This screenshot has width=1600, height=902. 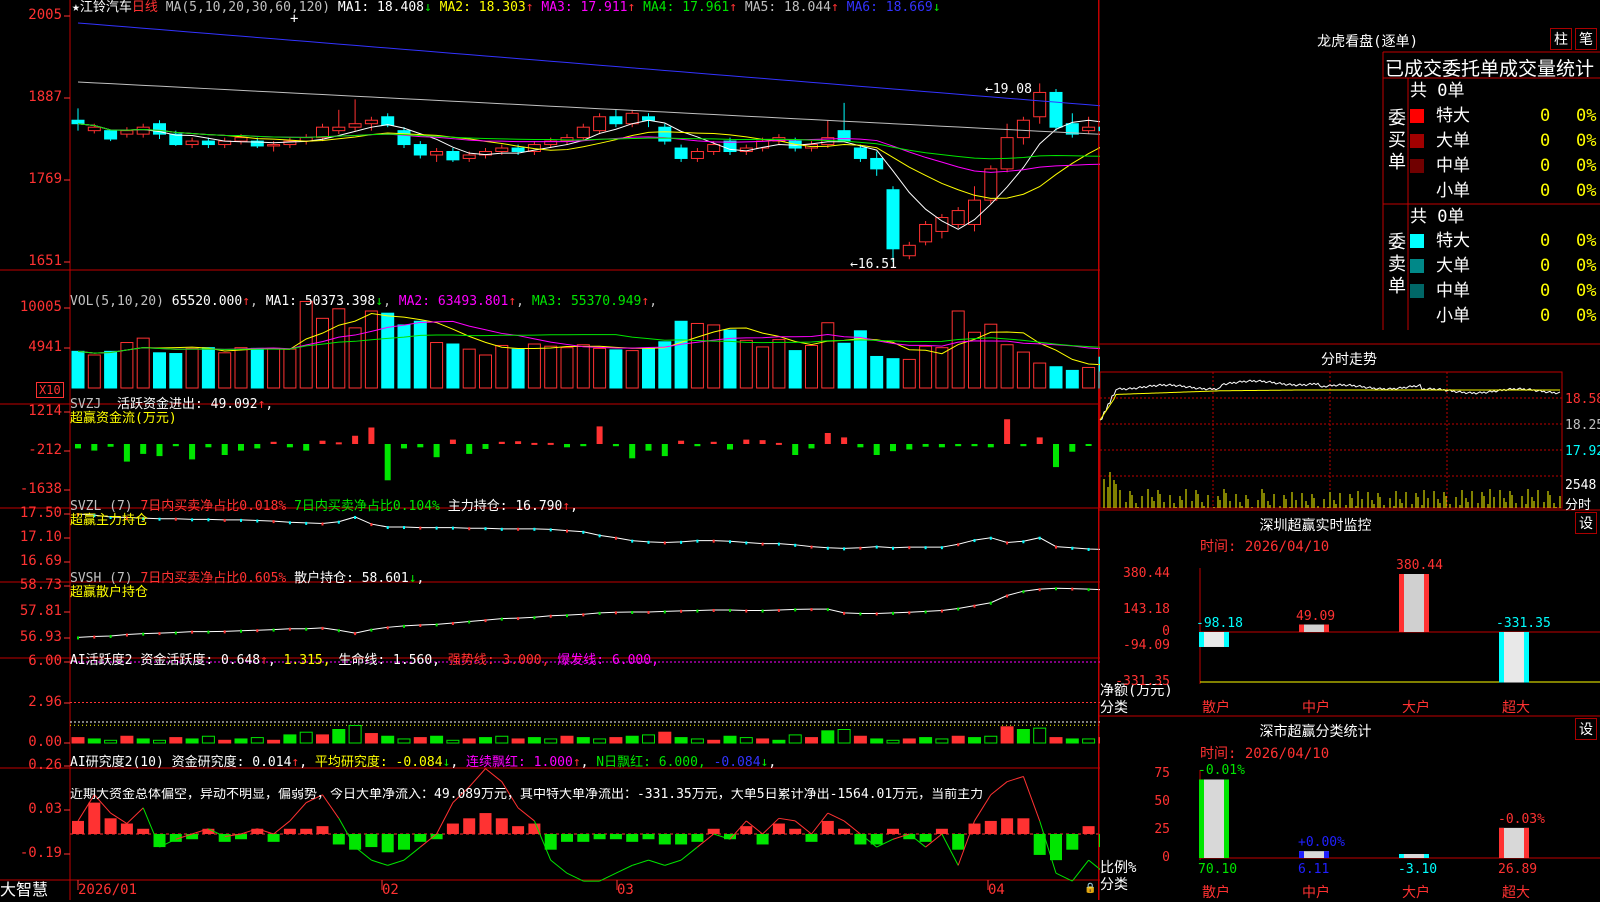 I want to click on ma120-line, so click(x=588, y=64).